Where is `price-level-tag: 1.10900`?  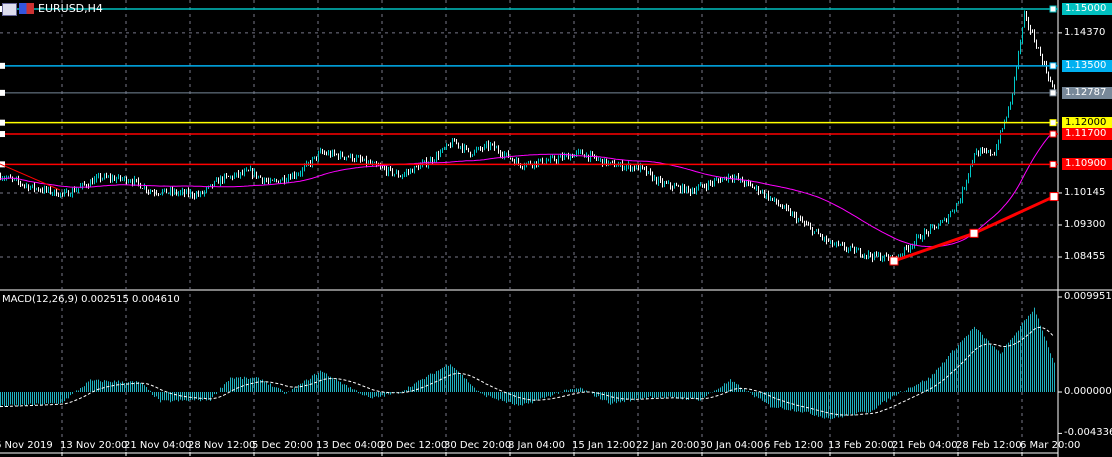 price-level-tag: 1.10900 is located at coordinates (1087, 164).